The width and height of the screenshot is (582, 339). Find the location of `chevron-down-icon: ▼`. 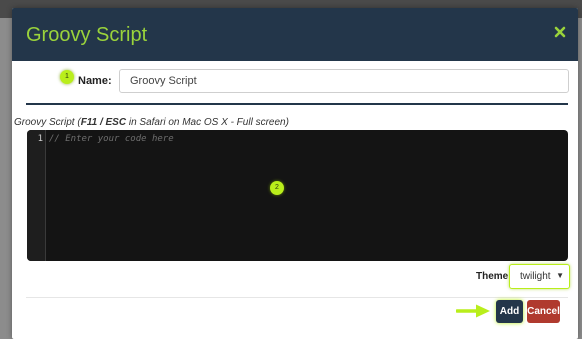

chevron-down-icon: ▼ is located at coordinates (560, 275).